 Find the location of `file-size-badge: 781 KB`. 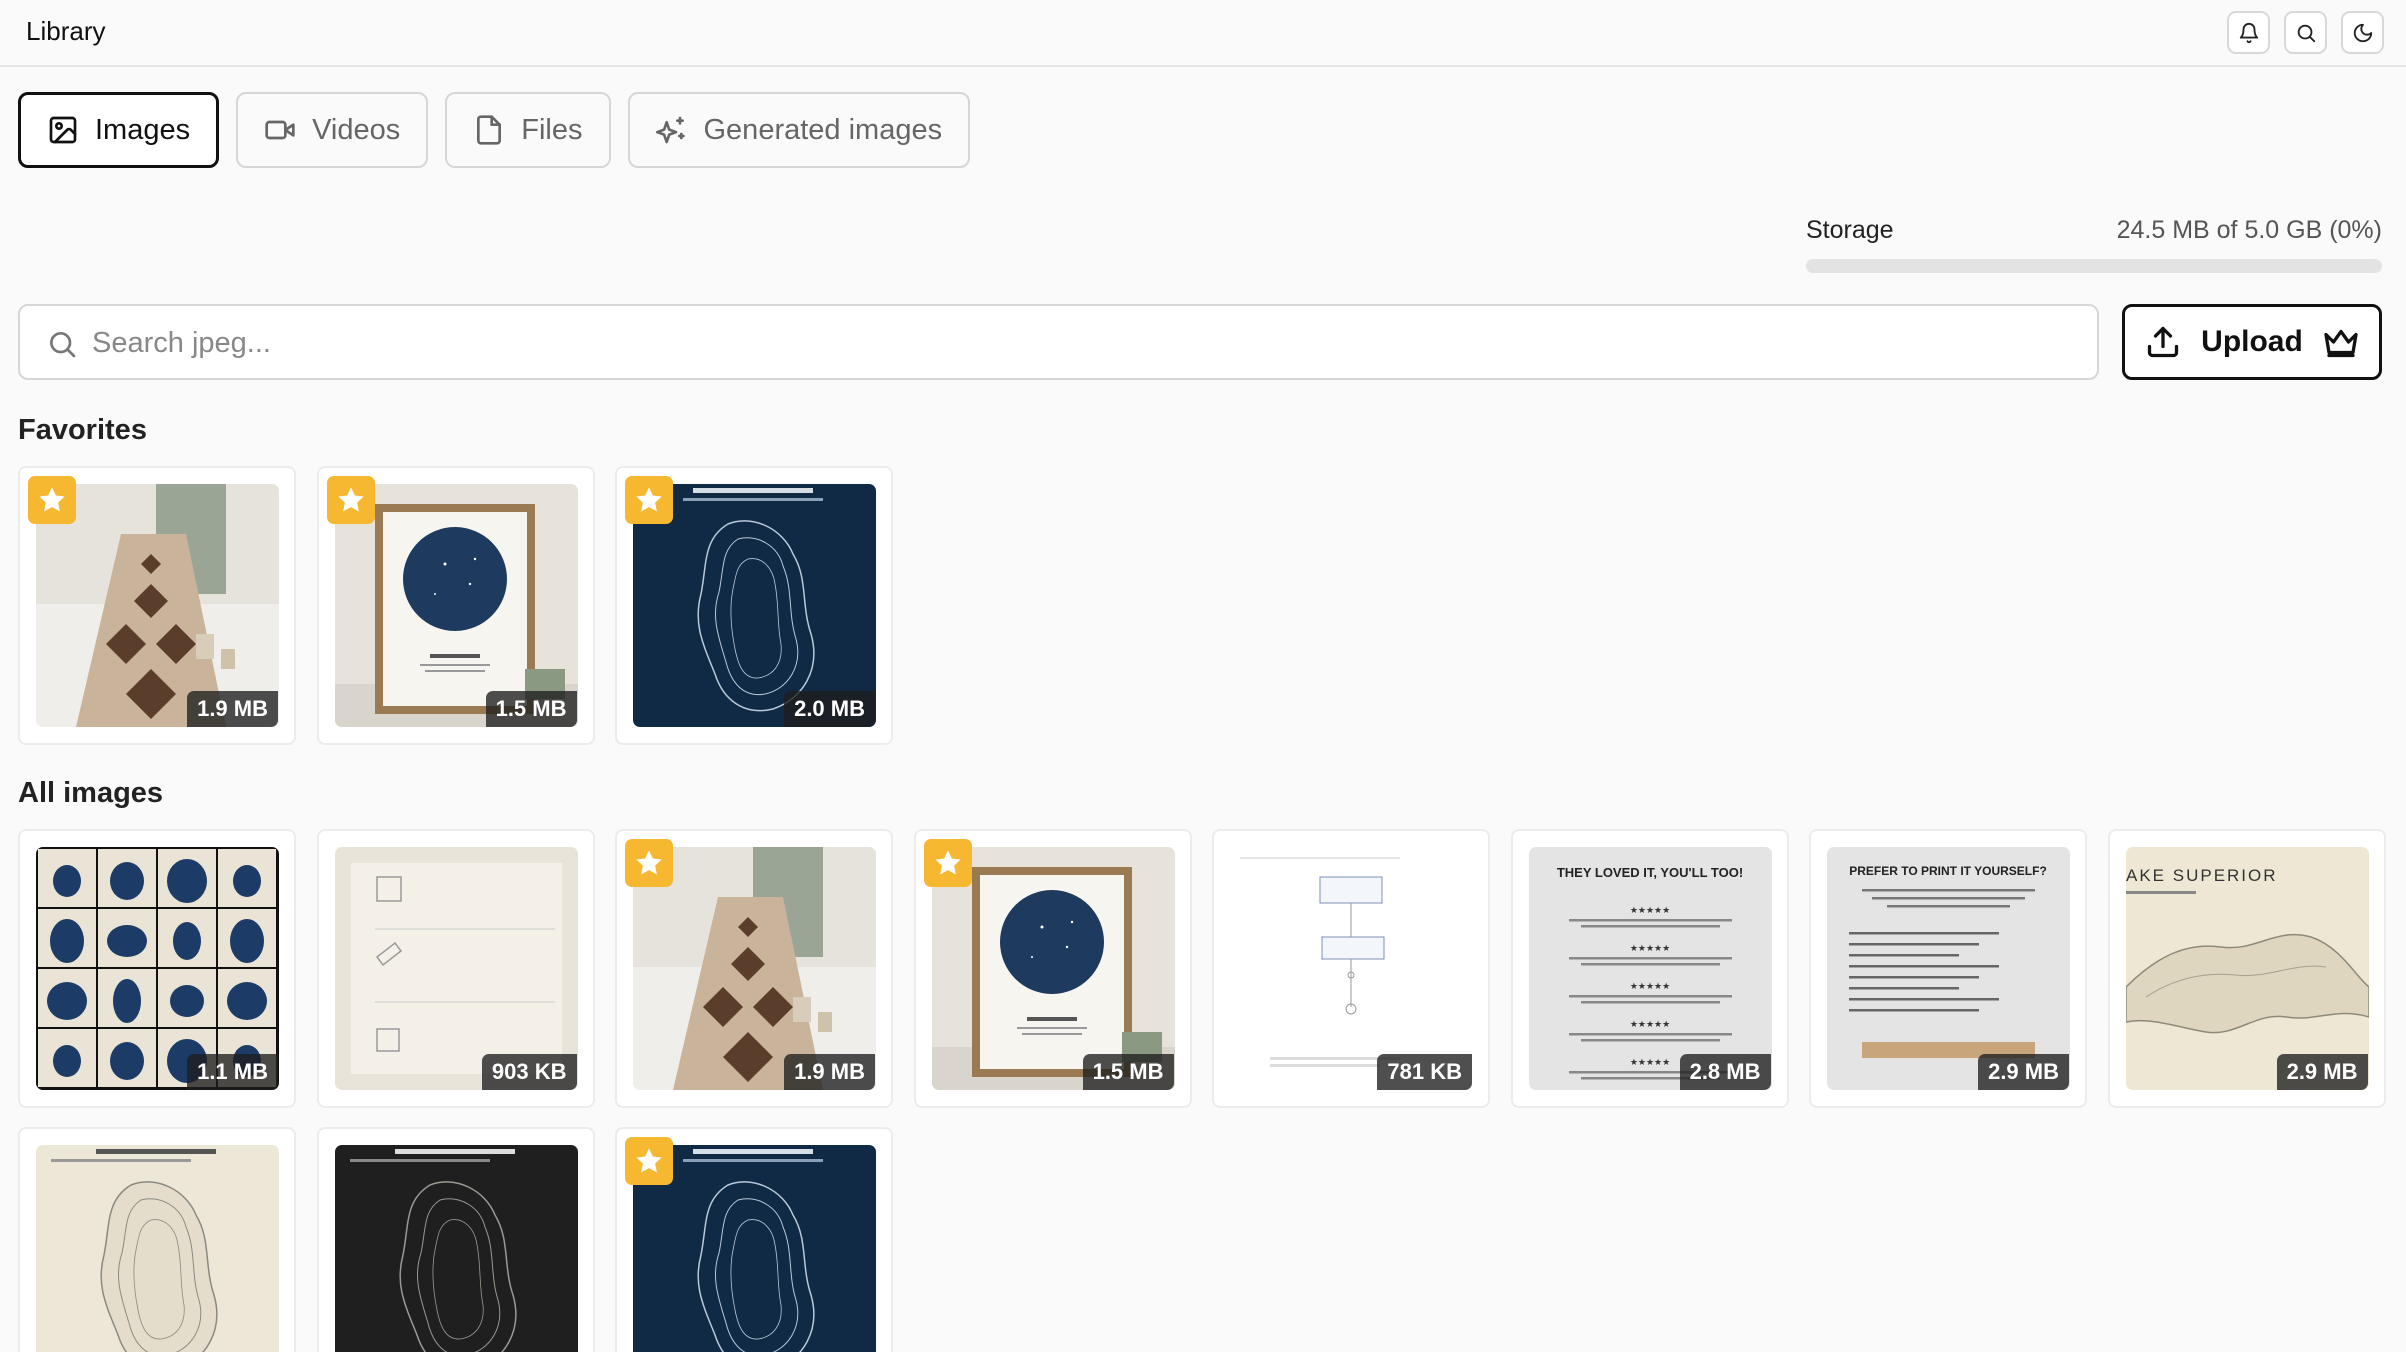

file-size-badge: 781 KB is located at coordinates (1424, 1072).